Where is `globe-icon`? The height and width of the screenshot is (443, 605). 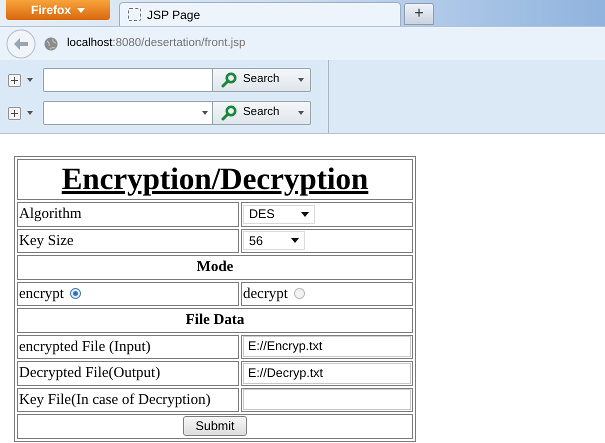
globe-icon is located at coordinates (51, 43).